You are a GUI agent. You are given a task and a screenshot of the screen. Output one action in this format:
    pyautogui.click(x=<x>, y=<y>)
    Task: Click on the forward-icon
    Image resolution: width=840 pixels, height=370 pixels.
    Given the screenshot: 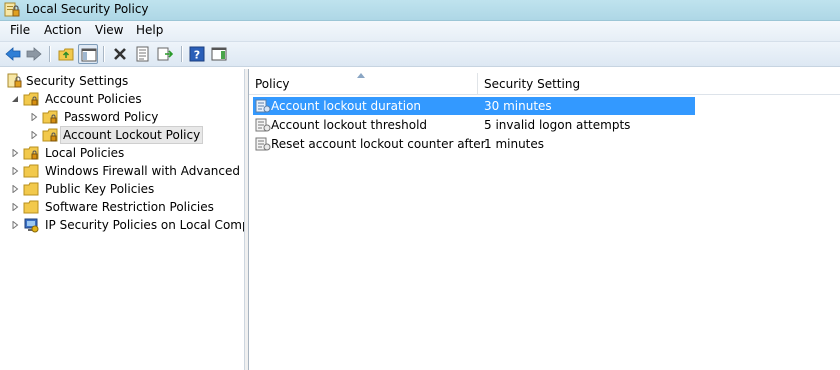 What is the action you would take?
    pyautogui.click(x=34, y=54)
    